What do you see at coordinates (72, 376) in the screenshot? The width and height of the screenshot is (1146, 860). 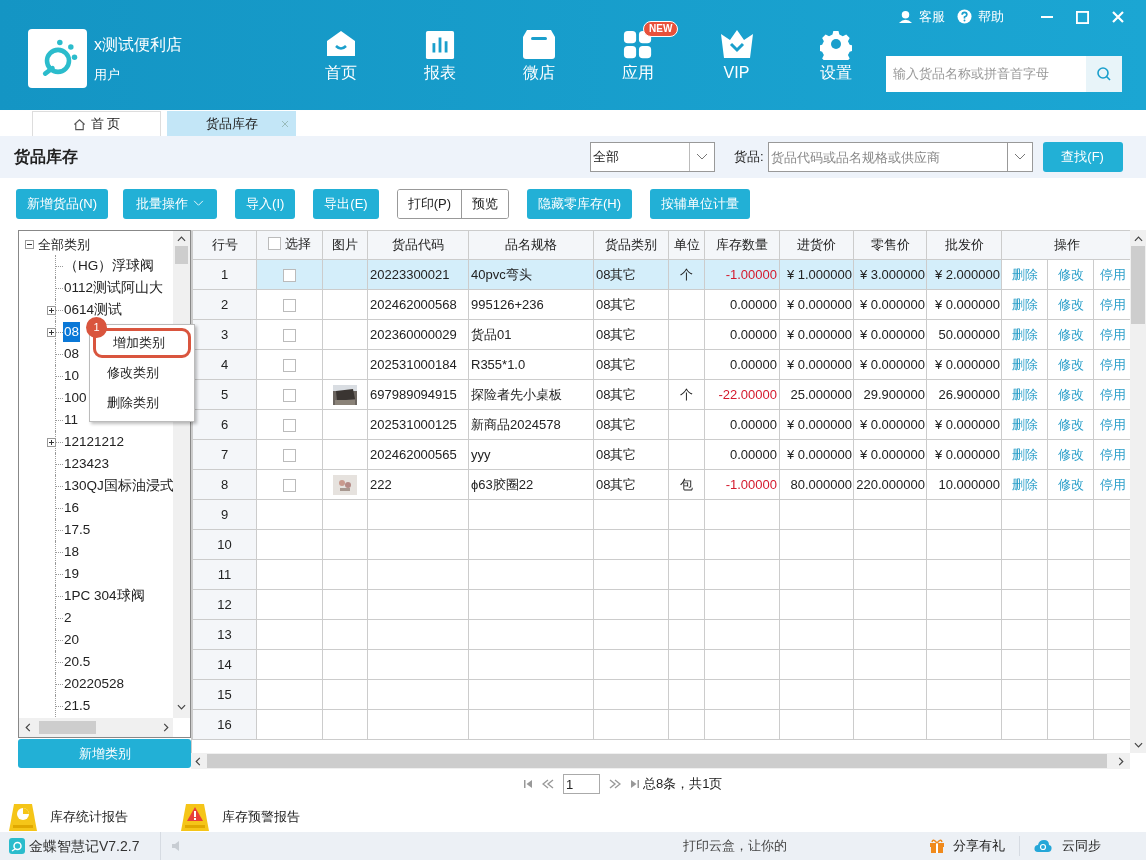 I see `tree-item: 10` at bounding box center [72, 376].